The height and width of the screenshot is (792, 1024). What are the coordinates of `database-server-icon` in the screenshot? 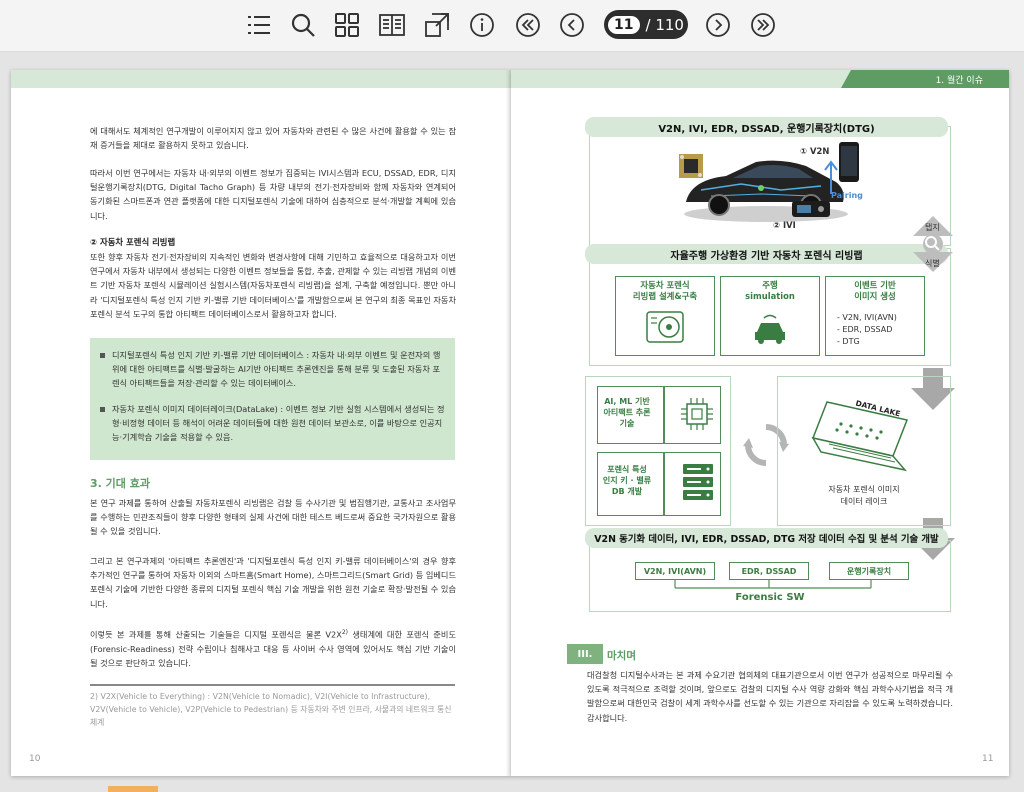 It's located at (698, 482).